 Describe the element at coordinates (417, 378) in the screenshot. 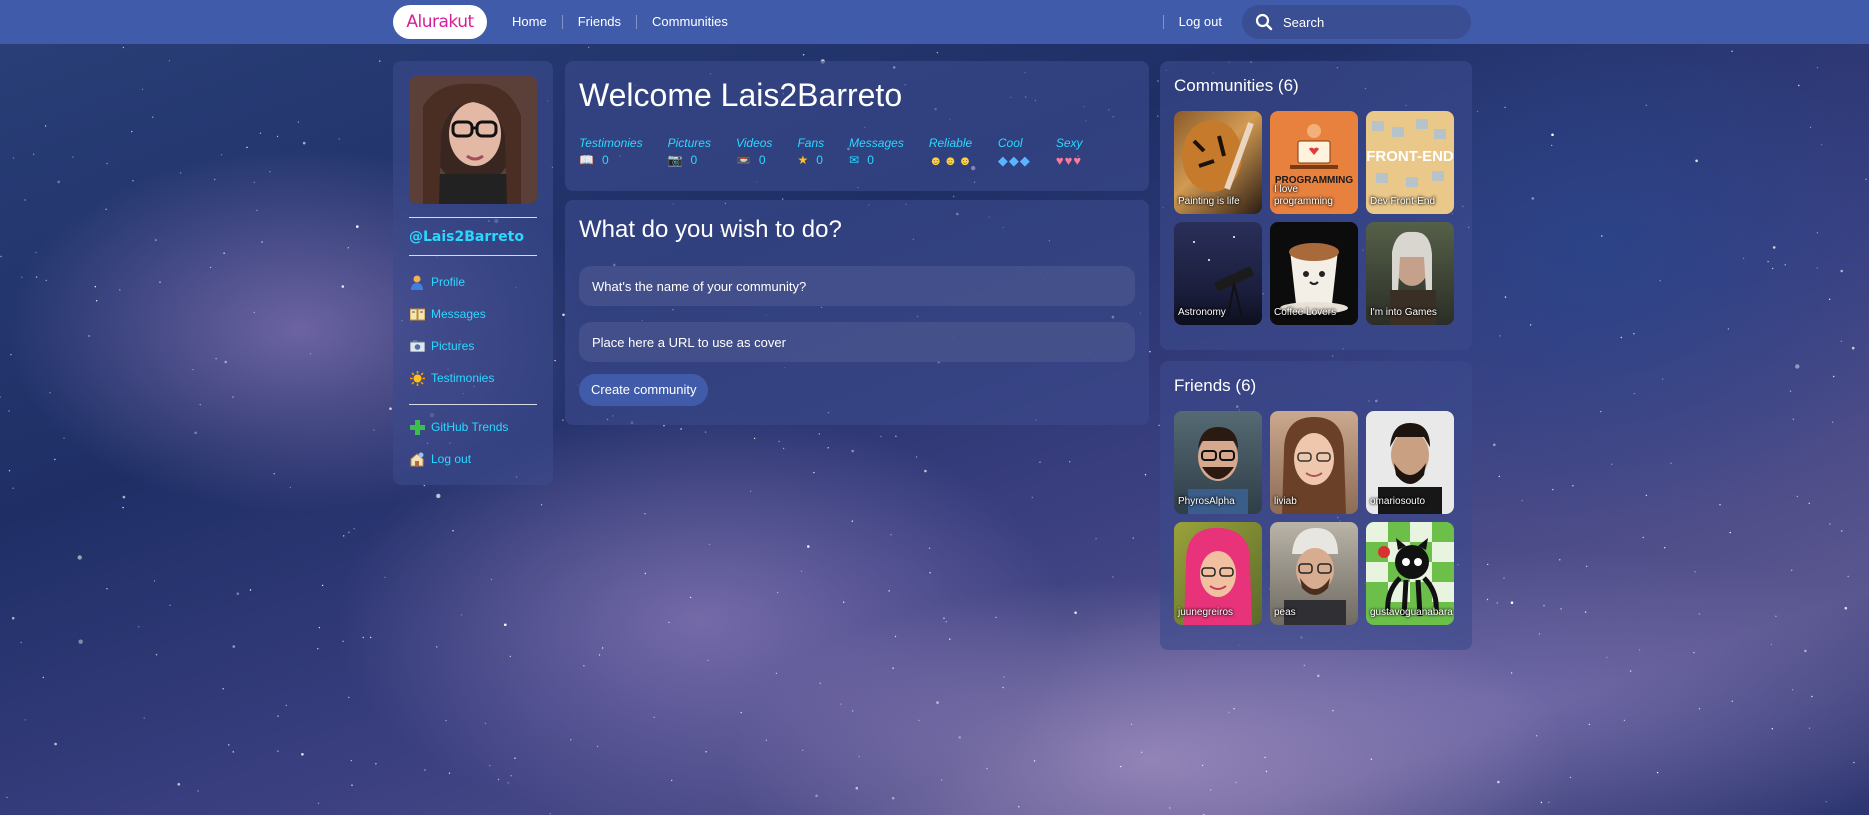

I see `sun-icon` at that location.